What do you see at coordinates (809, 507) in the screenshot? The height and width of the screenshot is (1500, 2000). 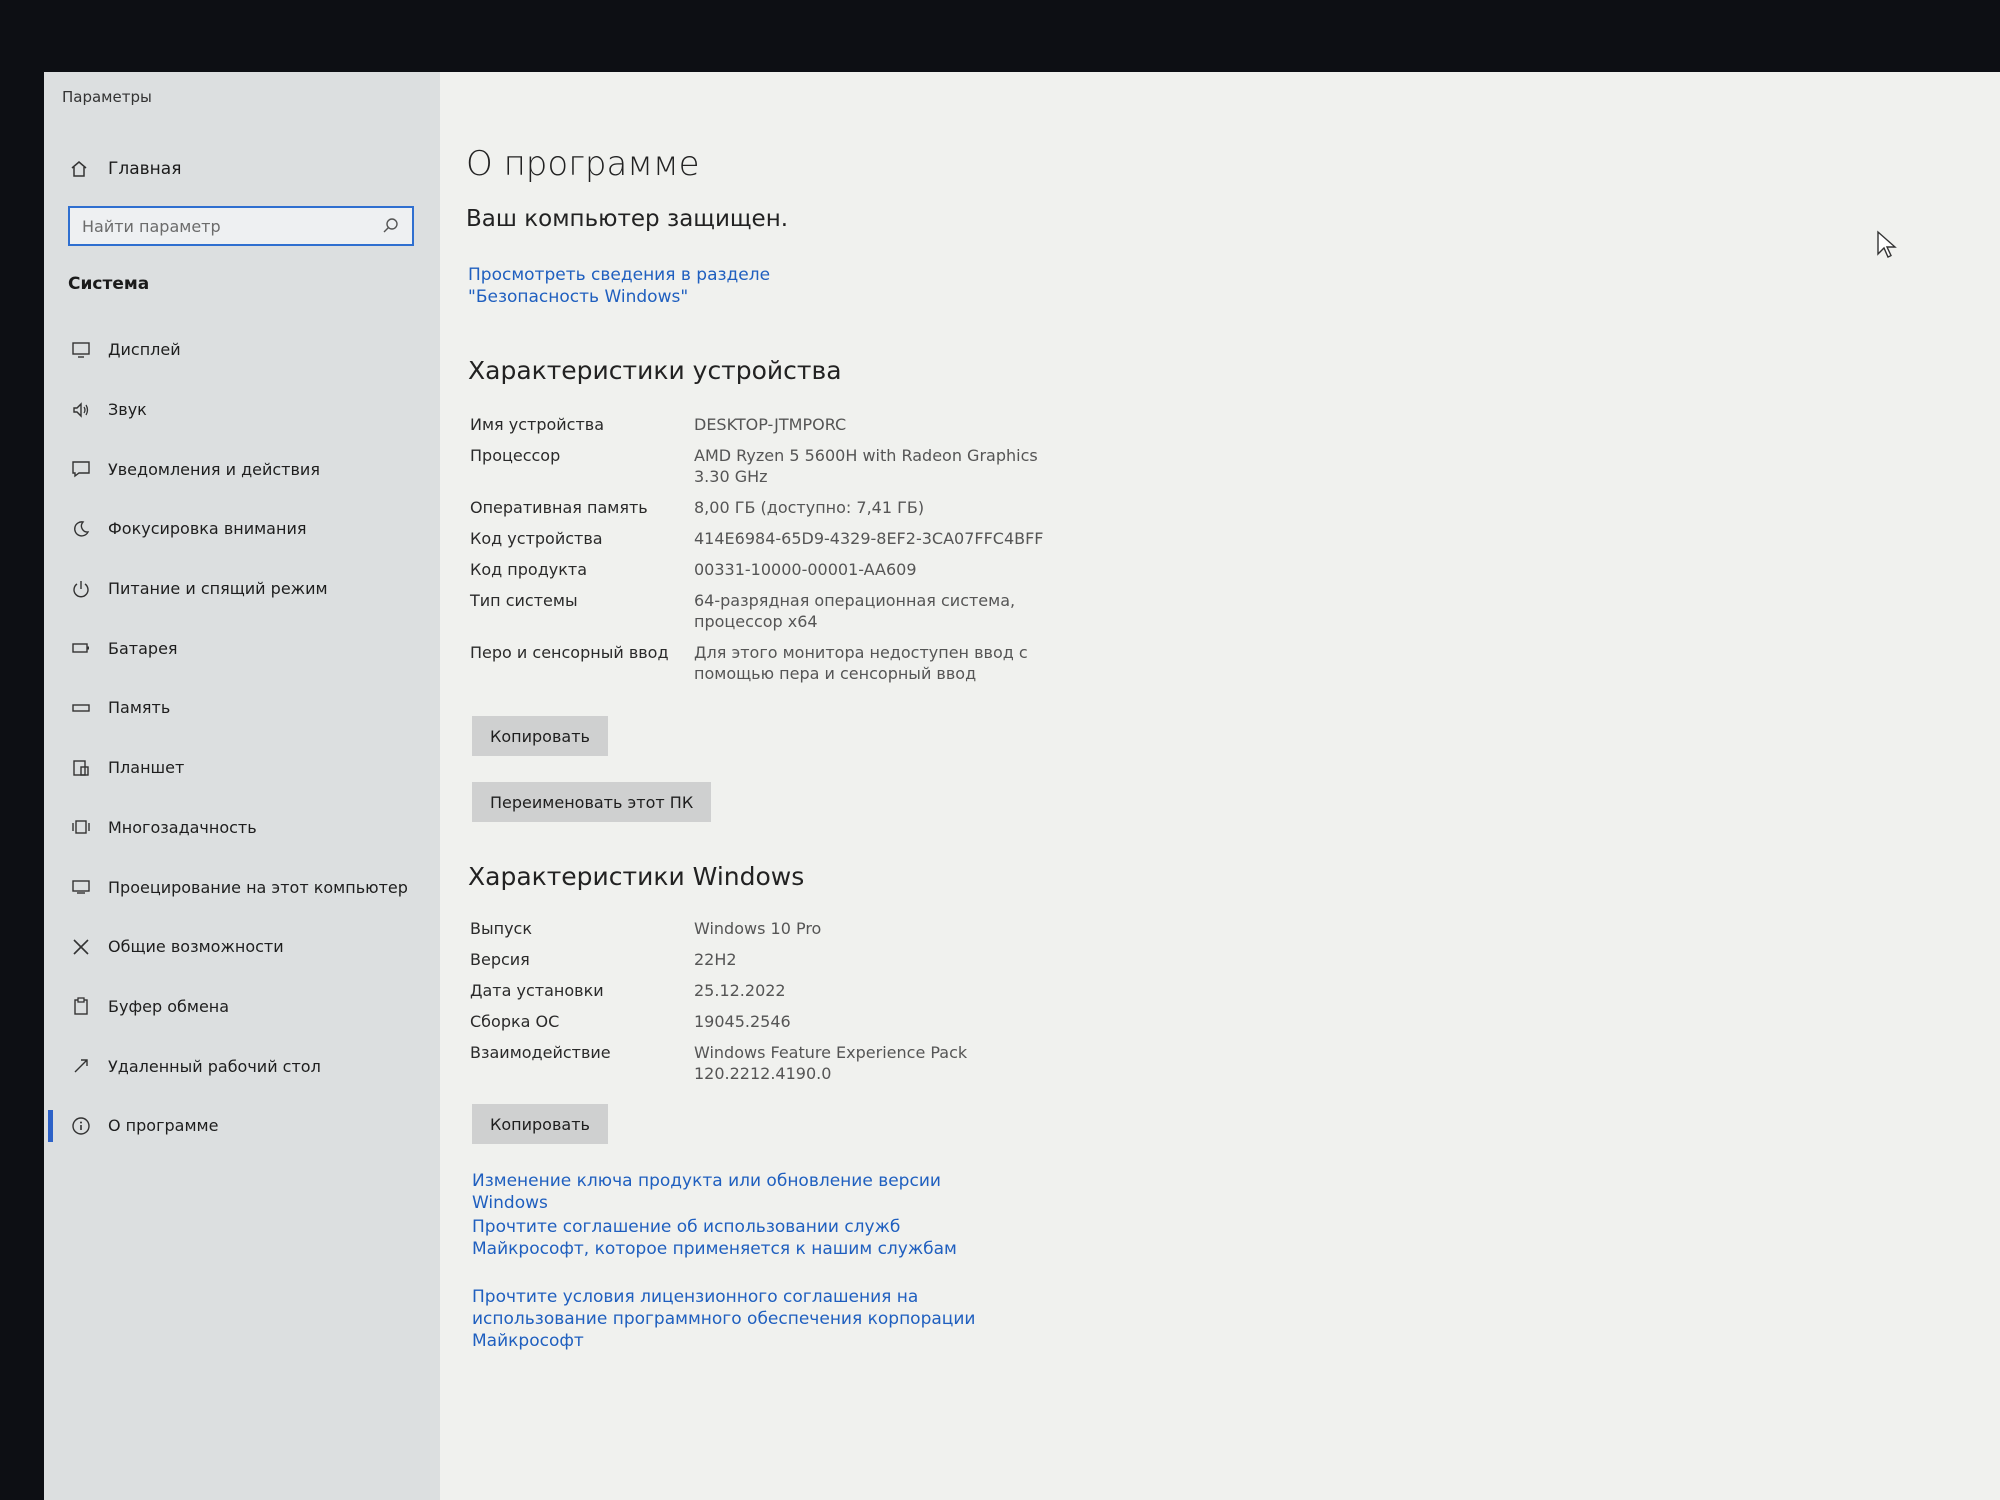 I see `spec-value: 8,00 ГБ (доступно: 7,41 ГБ)` at bounding box center [809, 507].